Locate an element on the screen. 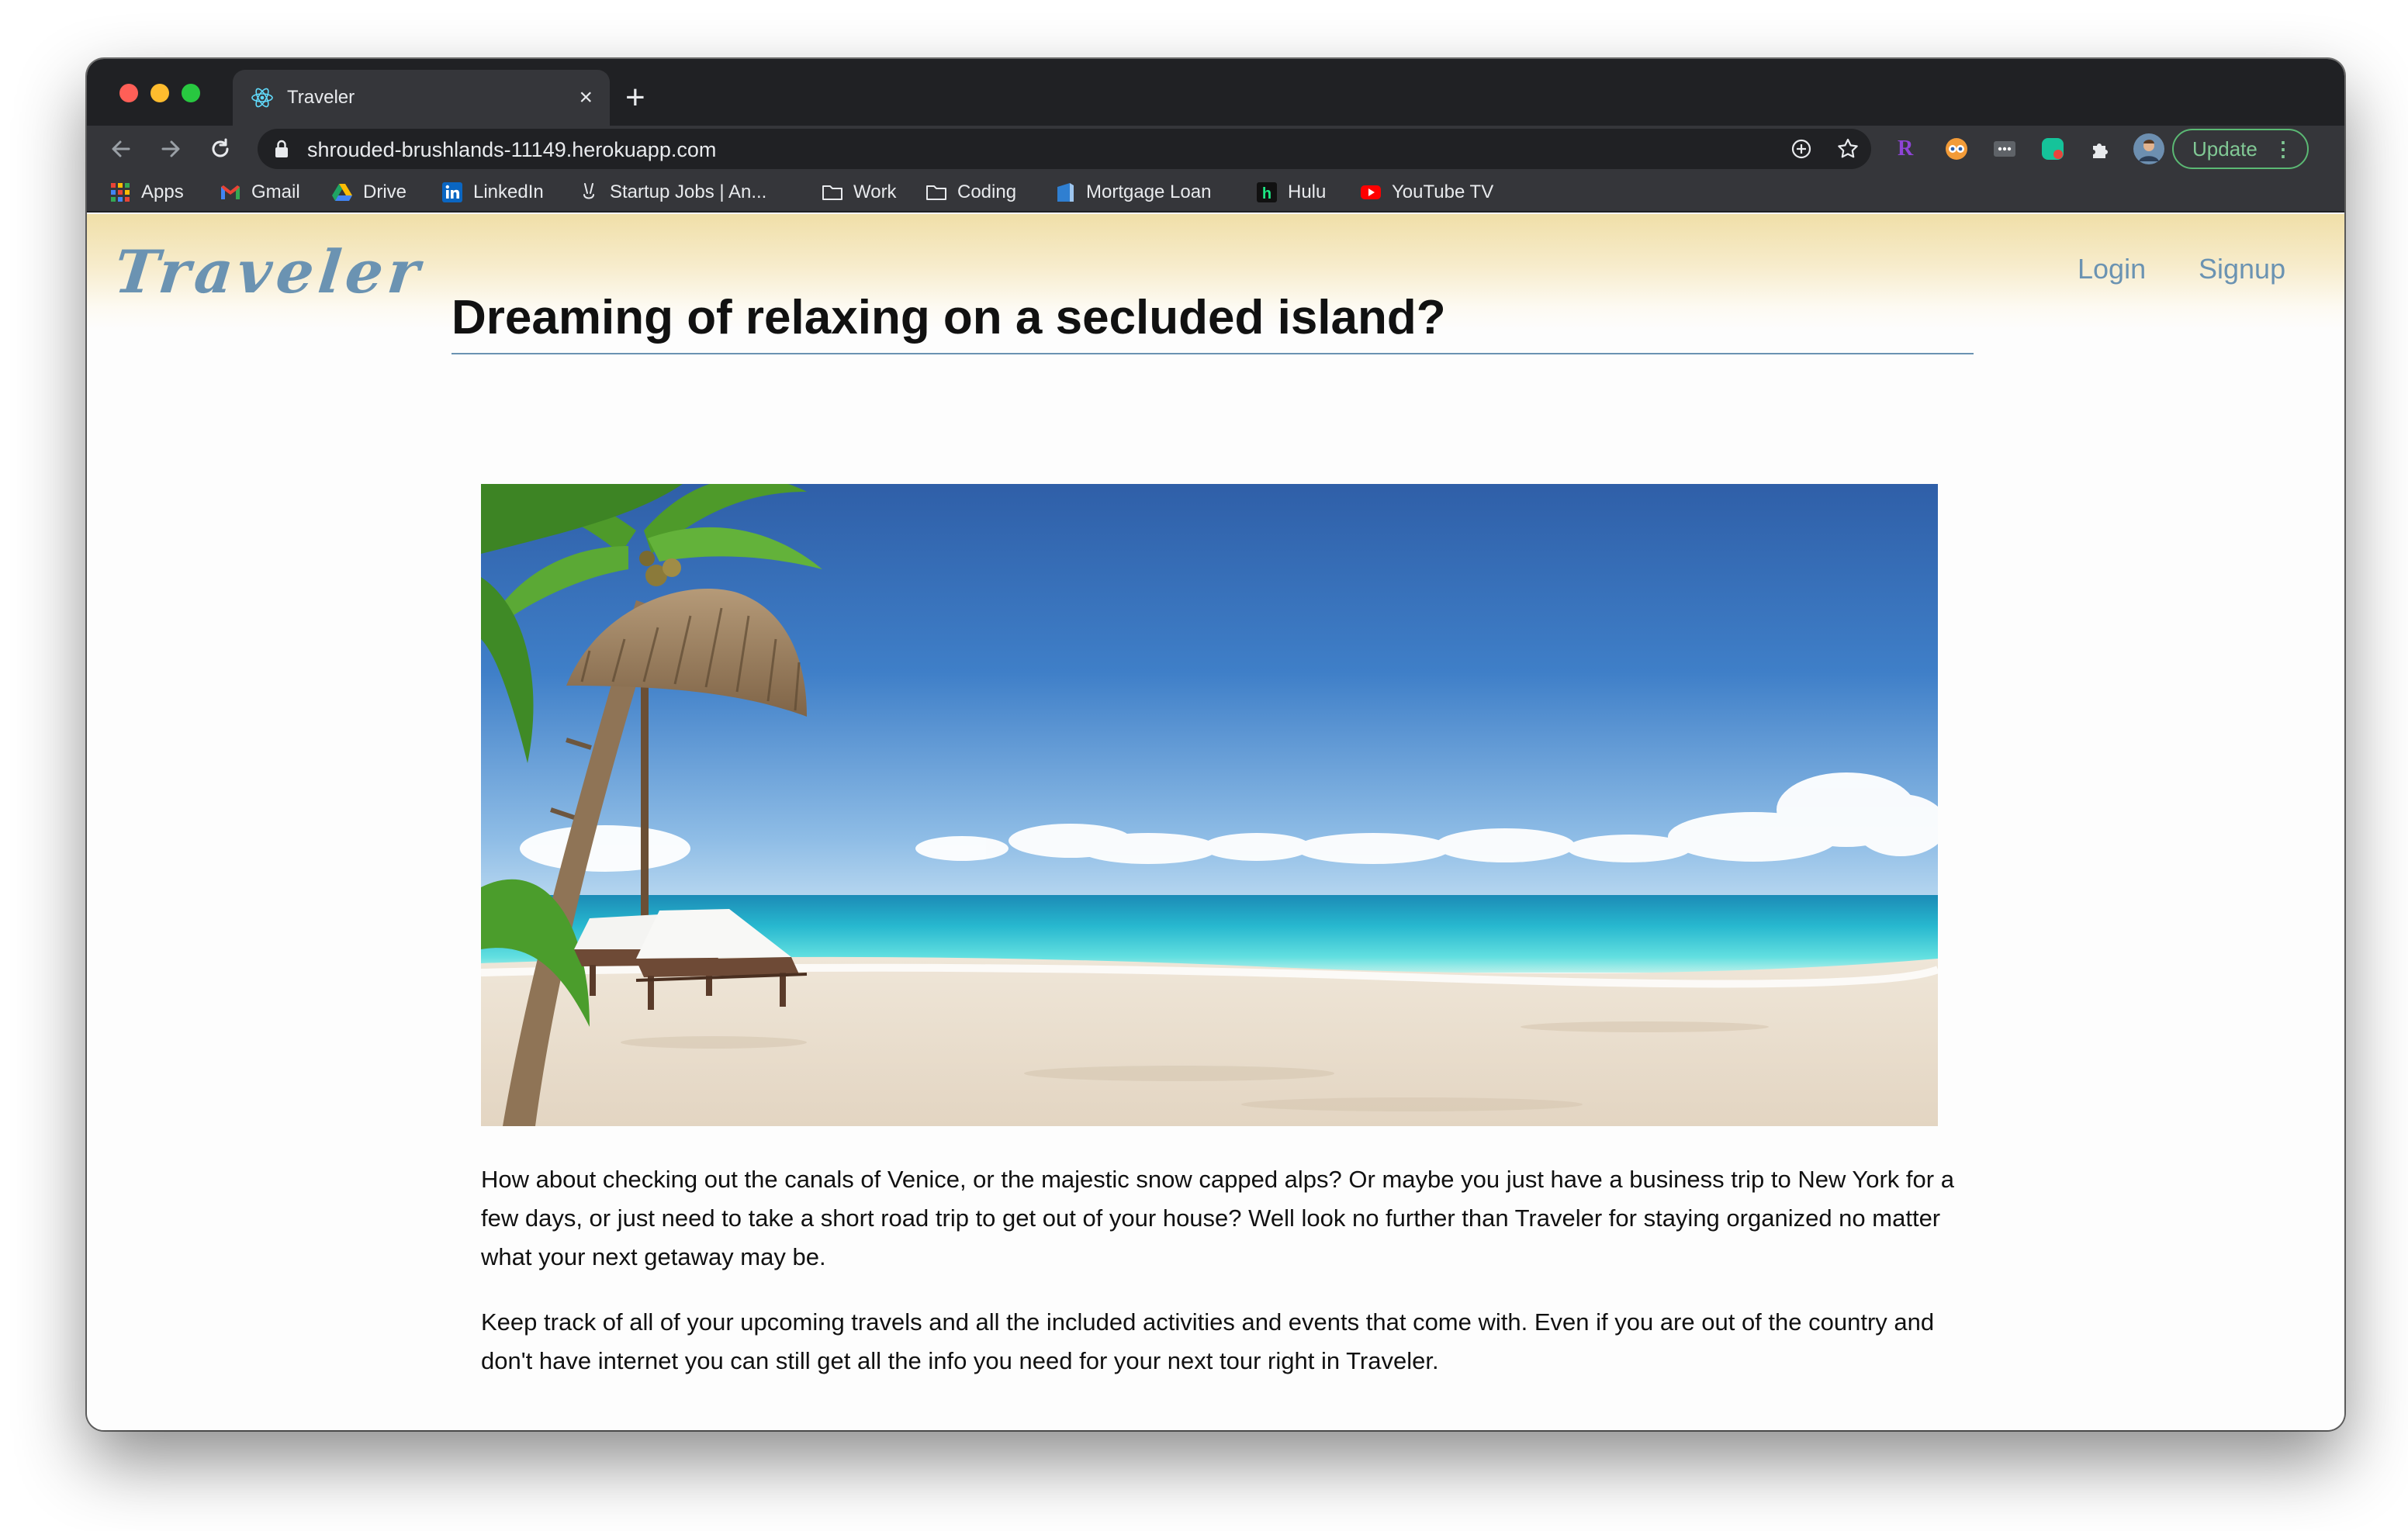 This screenshot has width=2408, height=1531. svg-text: h is located at coordinates (1266, 193).